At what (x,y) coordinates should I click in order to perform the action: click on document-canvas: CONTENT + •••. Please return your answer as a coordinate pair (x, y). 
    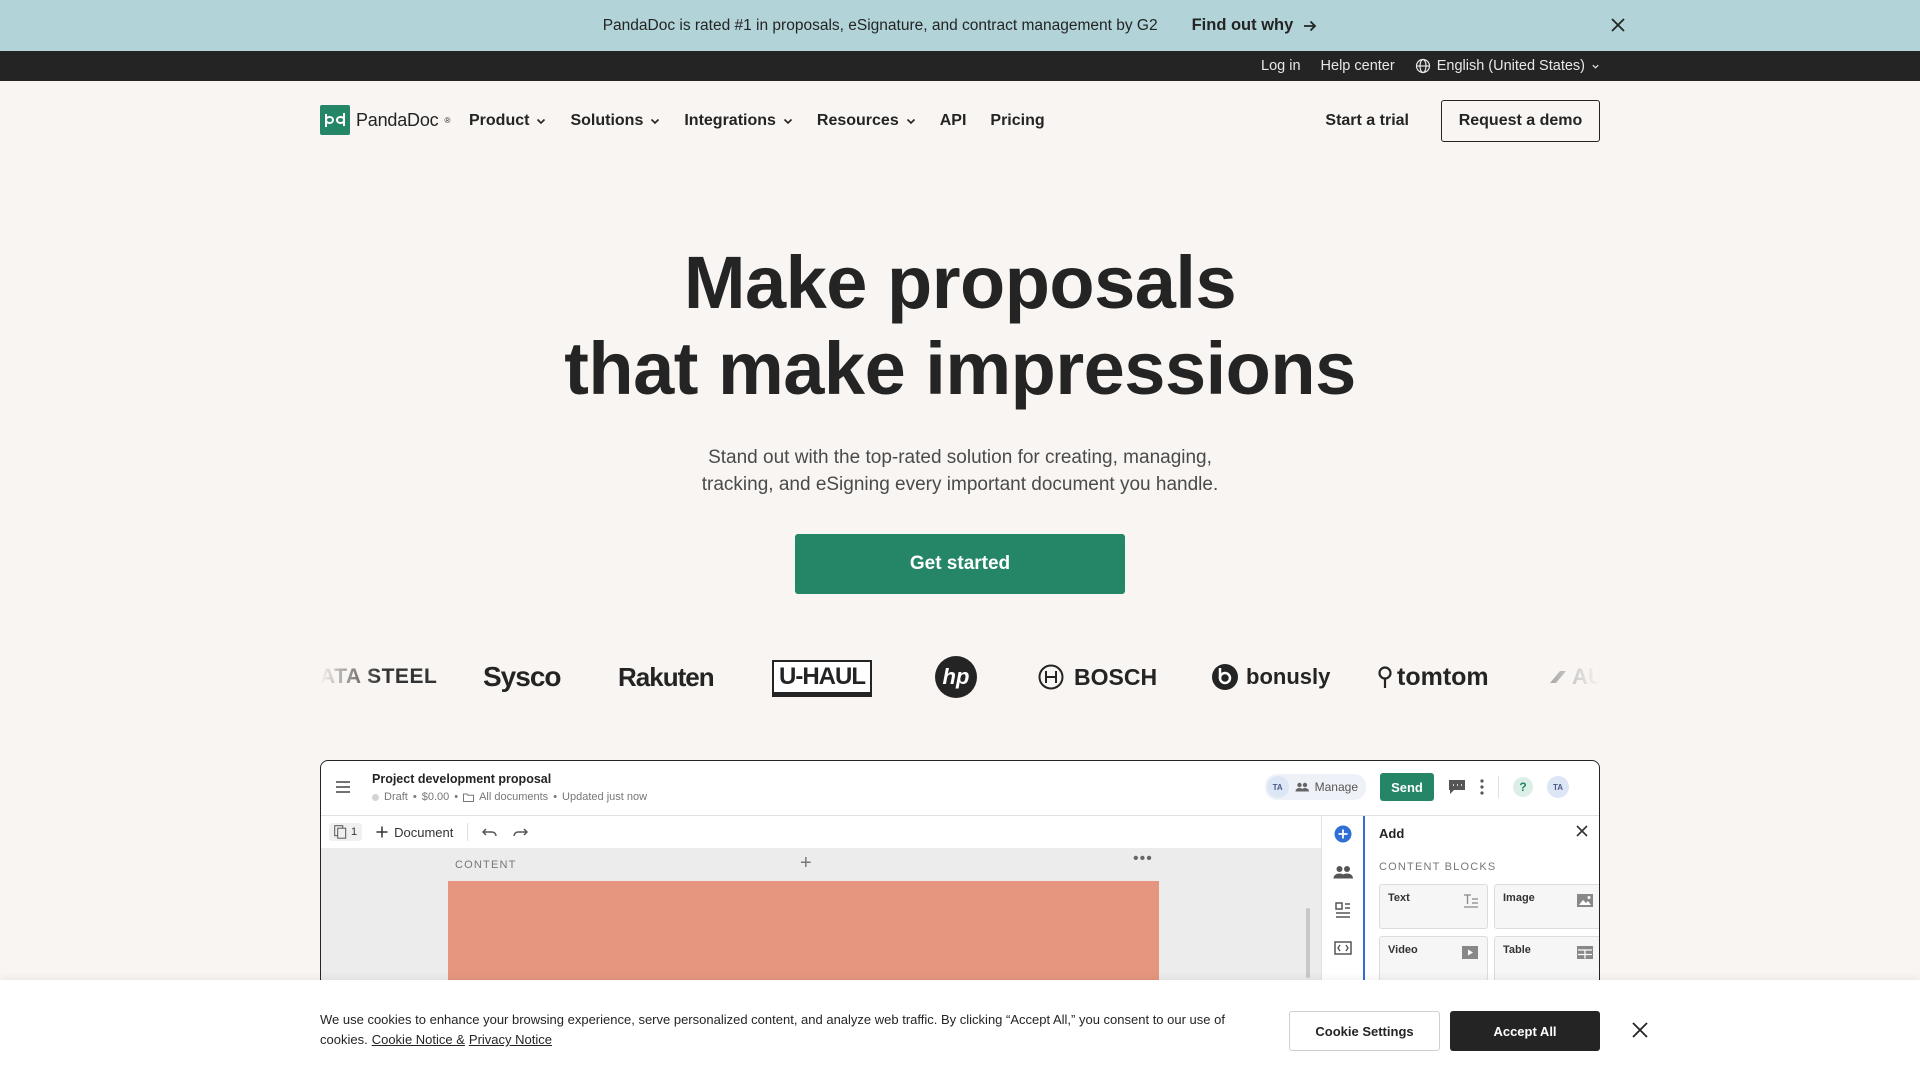
    Looking at the image, I should click on (821, 923).